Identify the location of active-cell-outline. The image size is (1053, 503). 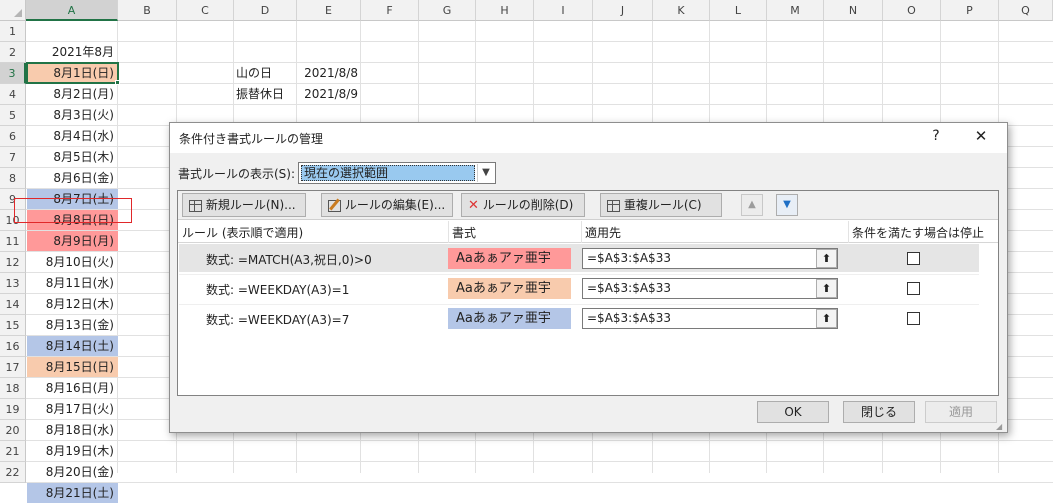
(72, 73).